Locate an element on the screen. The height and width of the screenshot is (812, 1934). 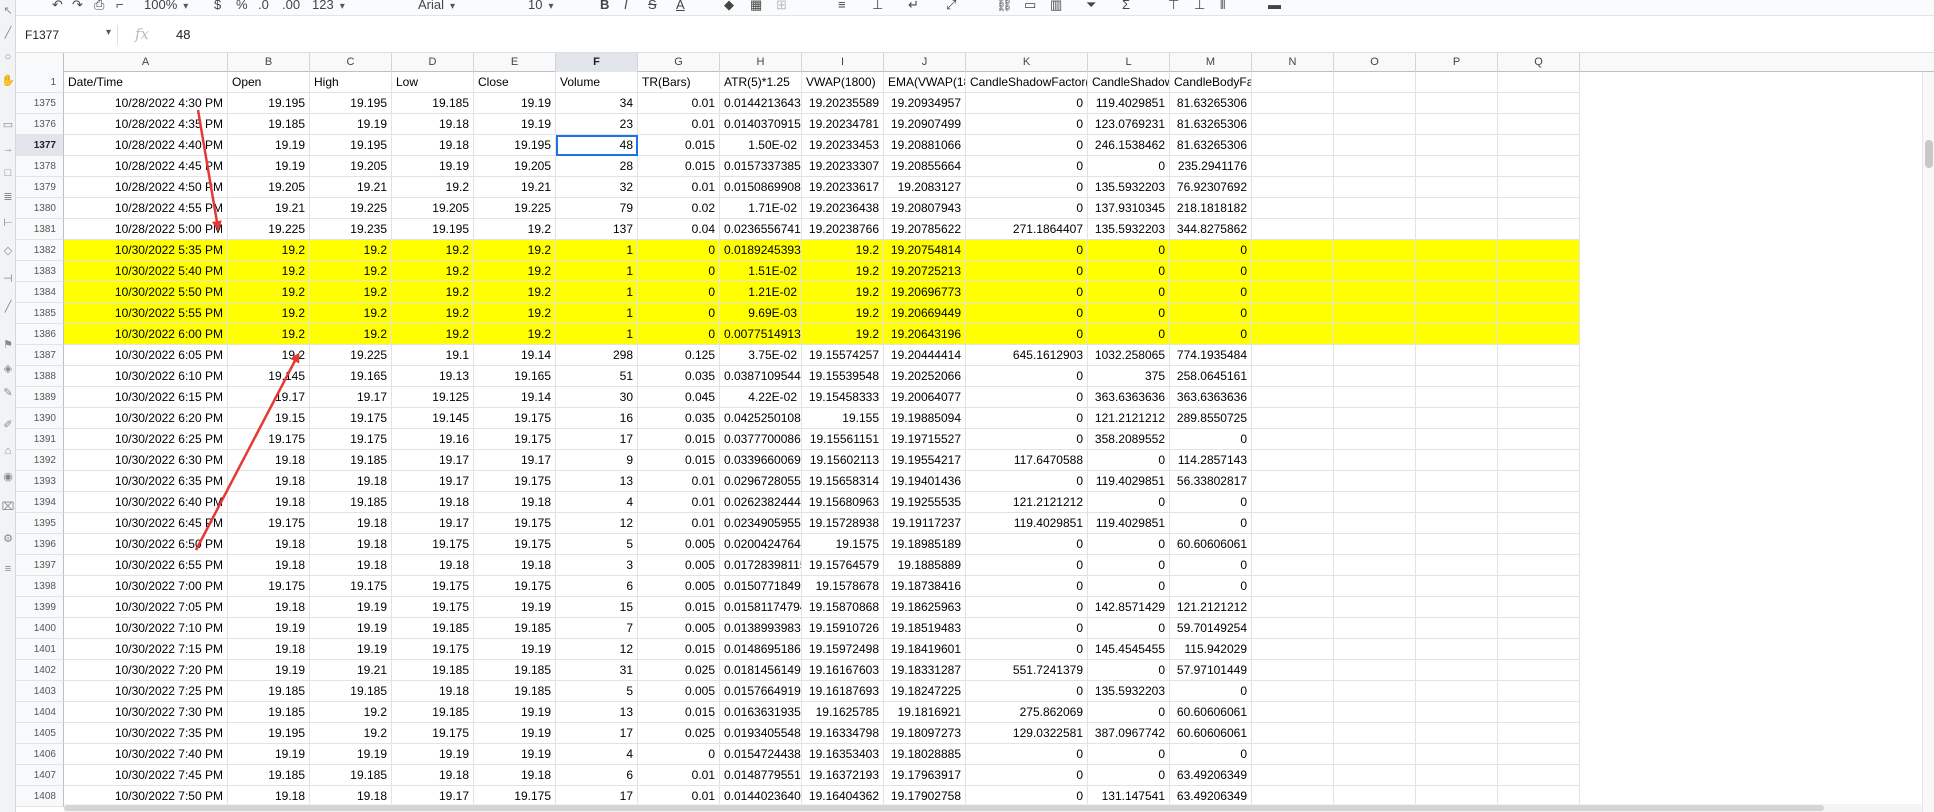
comment-icon: ▭ is located at coordinates (1030, 7).